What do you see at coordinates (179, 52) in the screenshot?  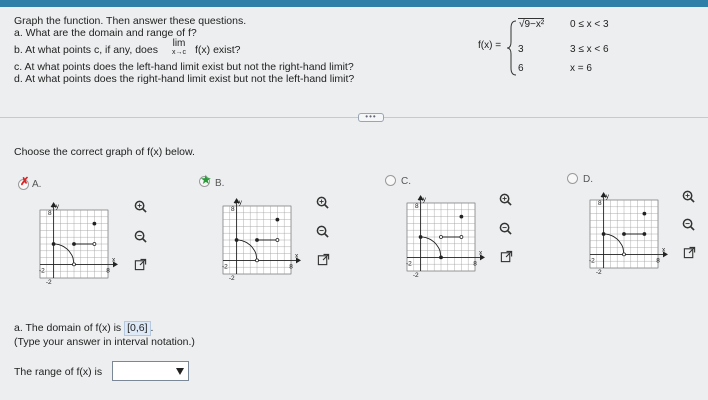 I see `limit-subscript: x→c` at bounding box center [179, 52].